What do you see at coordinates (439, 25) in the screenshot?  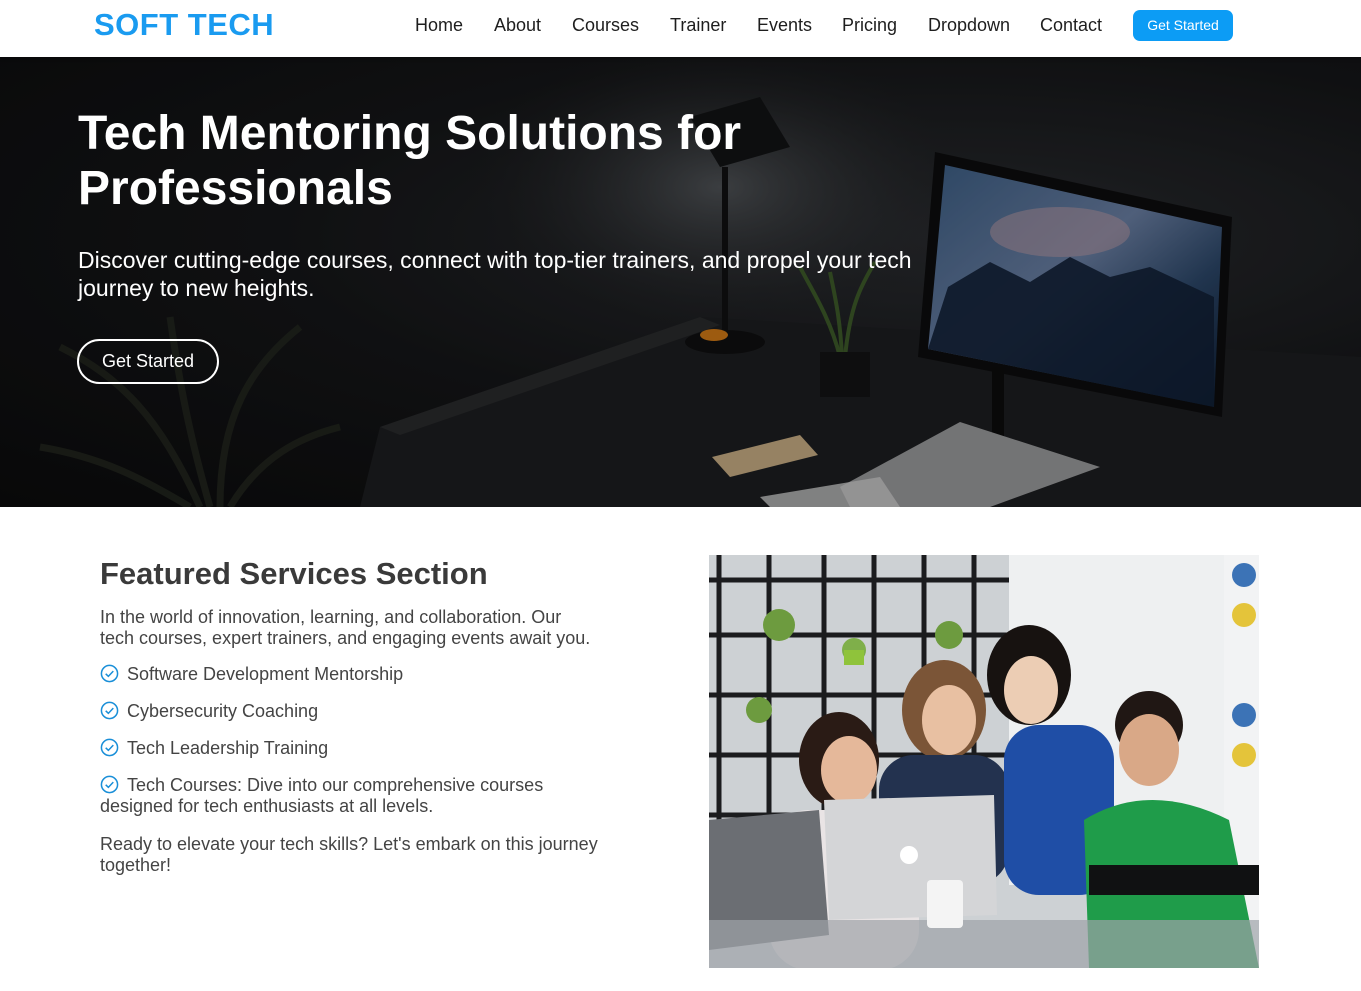 I see `nav-home: Home` at bounding box center [439, 25].